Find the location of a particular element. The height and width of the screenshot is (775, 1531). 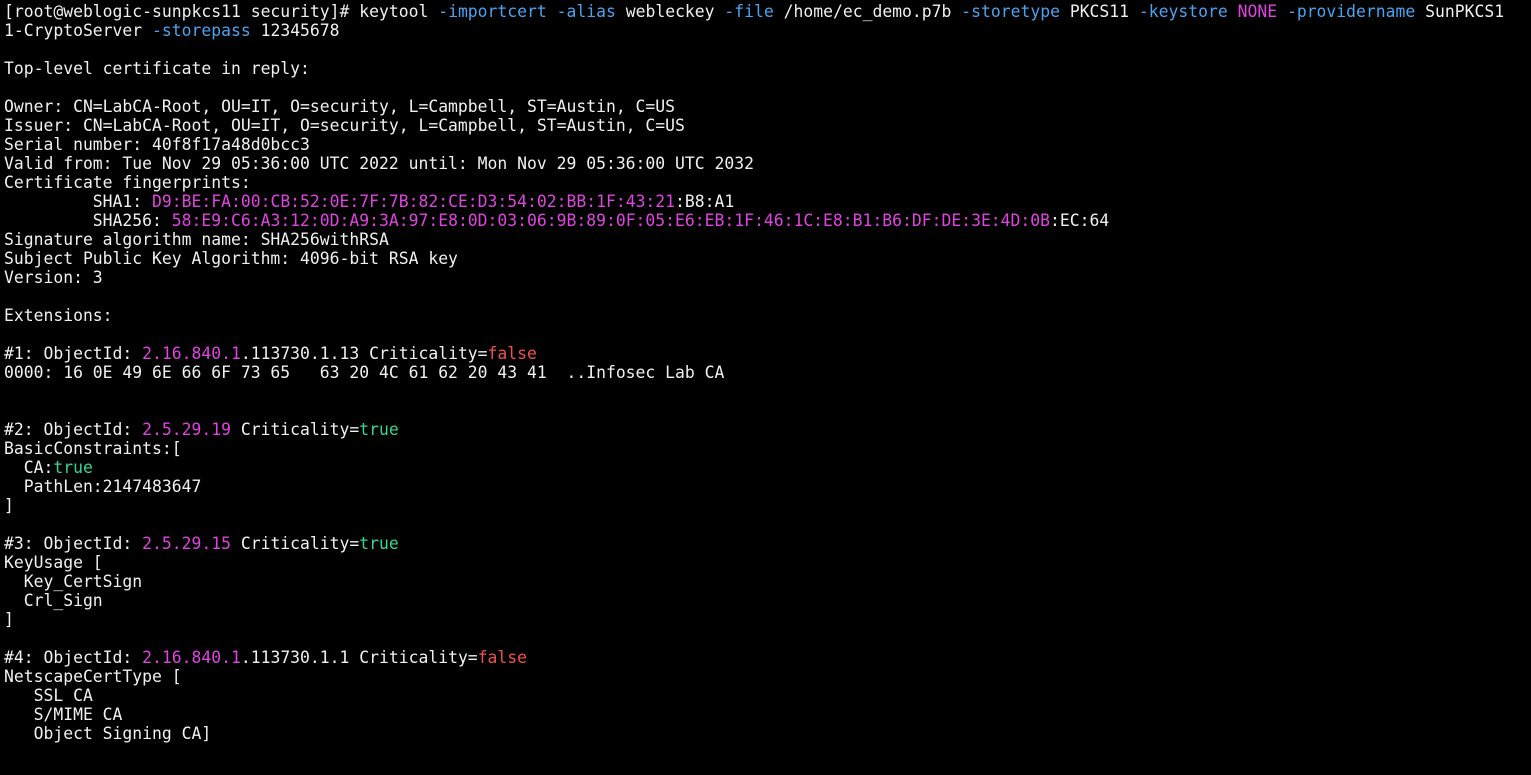

terminal-text-segment: Key_CertSign is located at coordinates (73, 581).